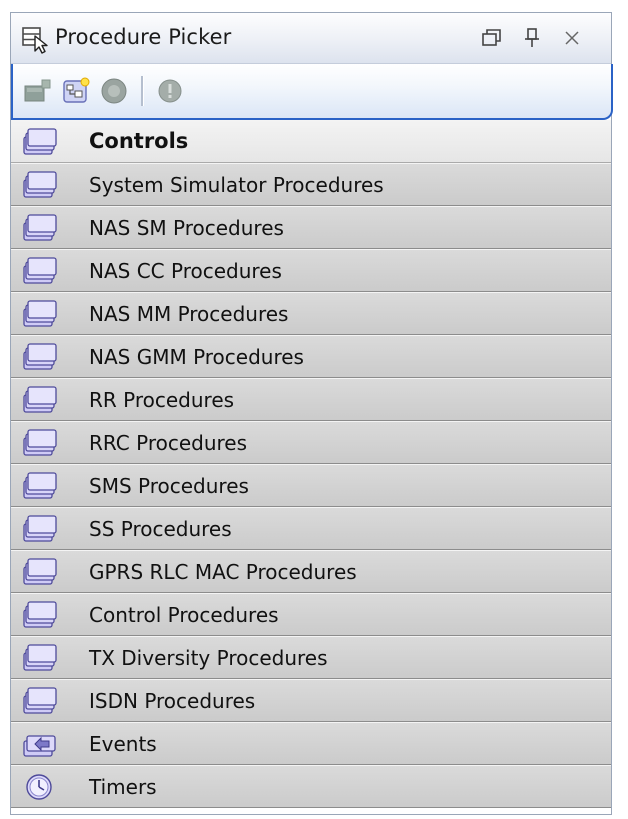  What do you see at coordinates (311, 270) in the screenshot?
I see `list-item: NAS CC Procedures` at bounding box center [311, 270].